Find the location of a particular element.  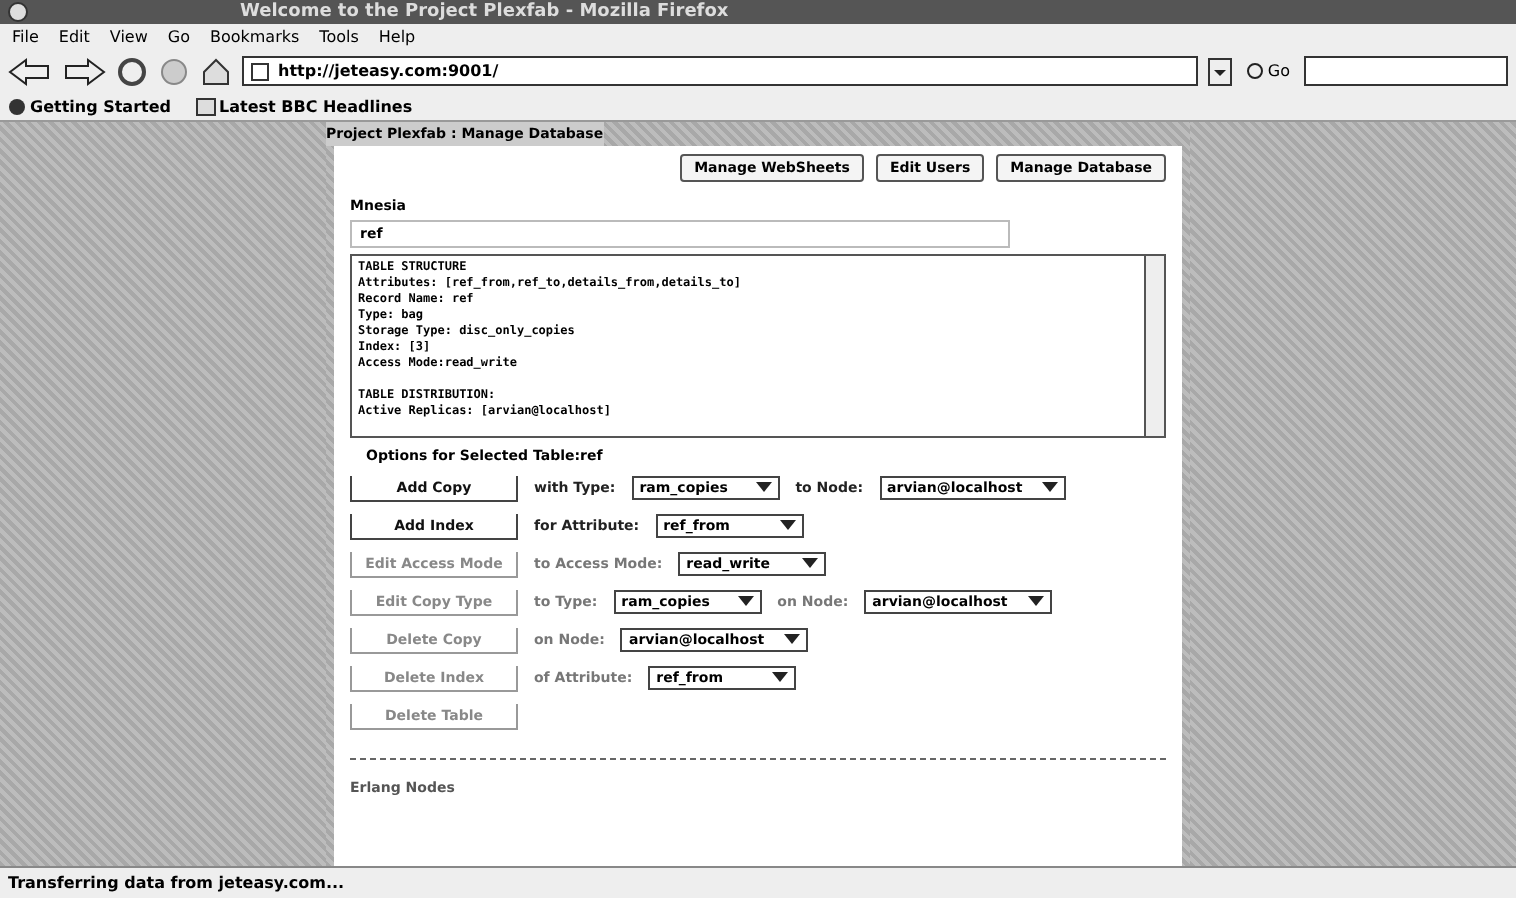

menu-item: Go is located at coordinates (178, 36).